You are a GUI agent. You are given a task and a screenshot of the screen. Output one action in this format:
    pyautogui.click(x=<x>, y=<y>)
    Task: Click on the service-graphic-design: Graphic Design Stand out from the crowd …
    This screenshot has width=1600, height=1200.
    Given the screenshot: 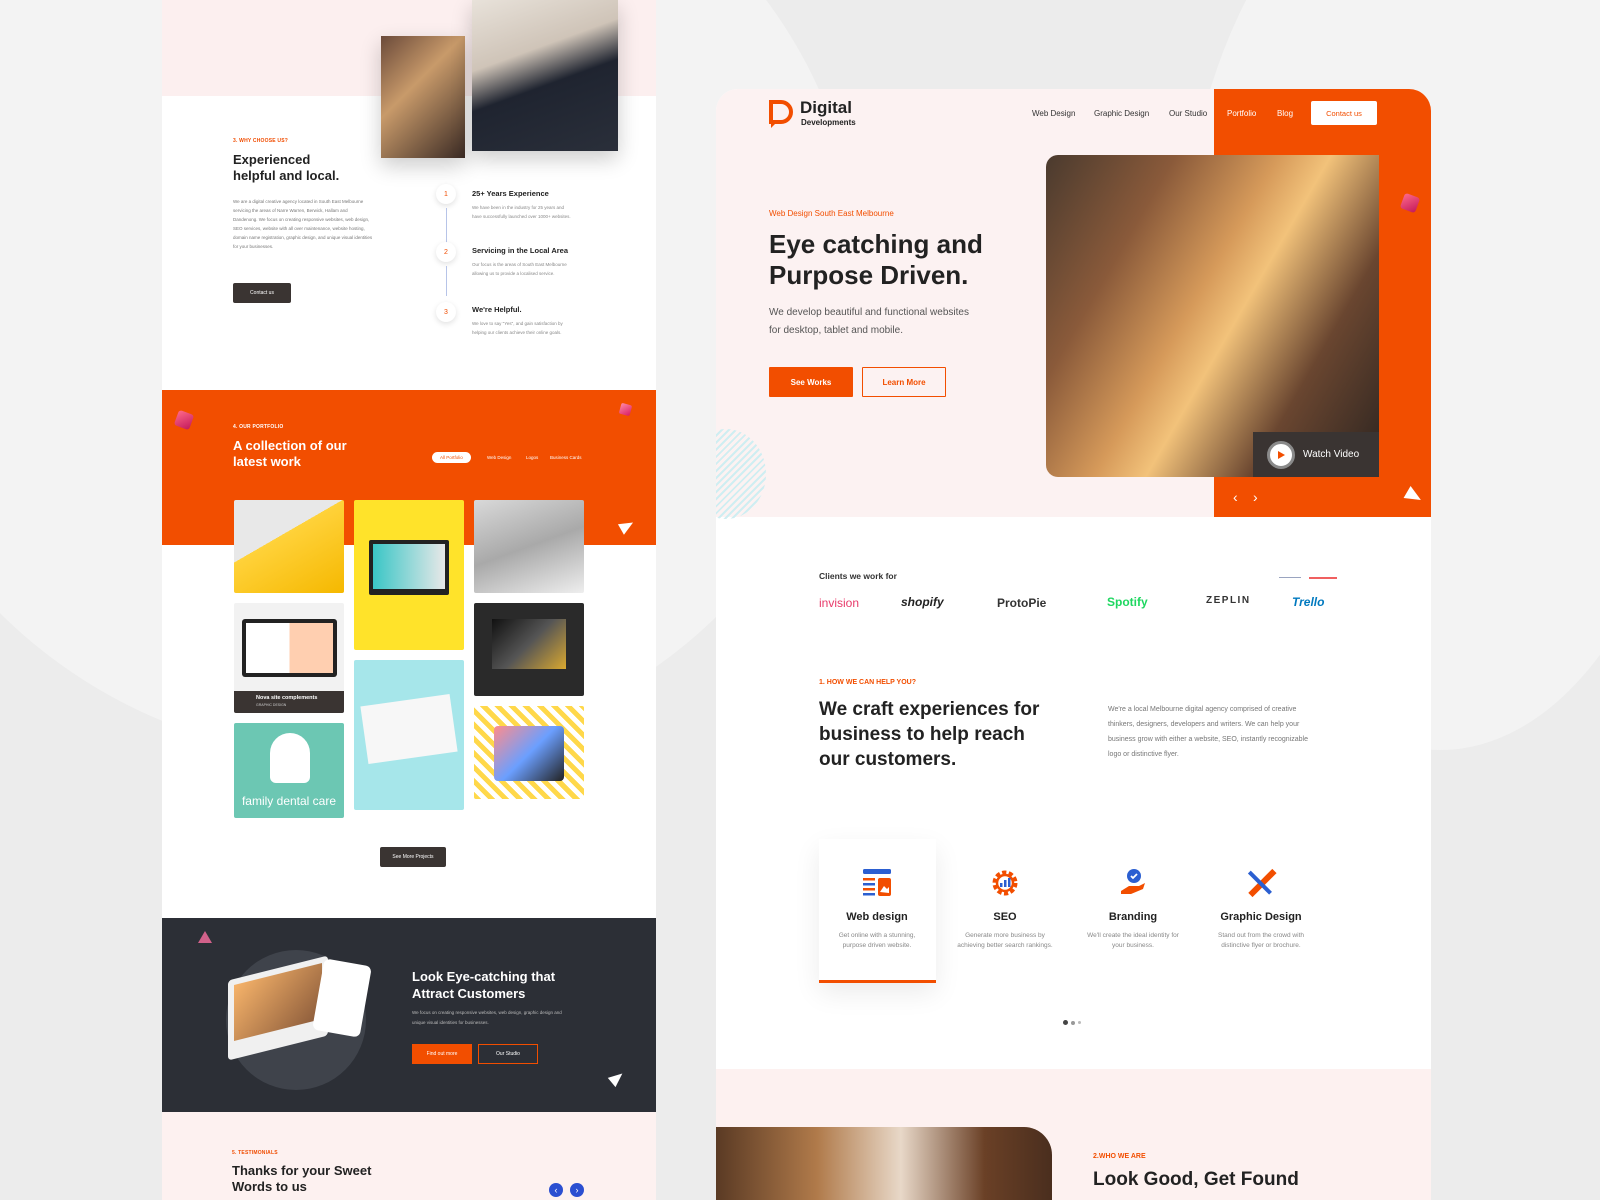 What is the action you would take?
    pyautogui.click(x=1261, y=909)
    